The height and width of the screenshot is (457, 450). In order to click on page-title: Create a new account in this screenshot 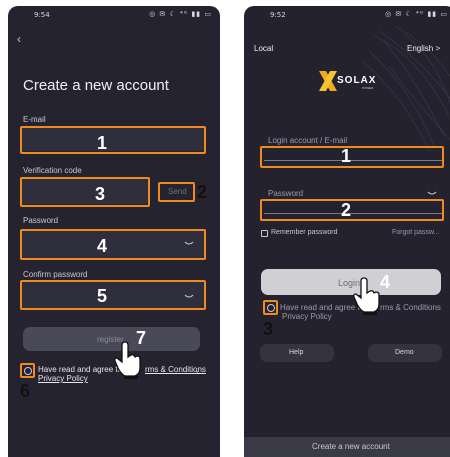, I will do `click(96, 85)`.